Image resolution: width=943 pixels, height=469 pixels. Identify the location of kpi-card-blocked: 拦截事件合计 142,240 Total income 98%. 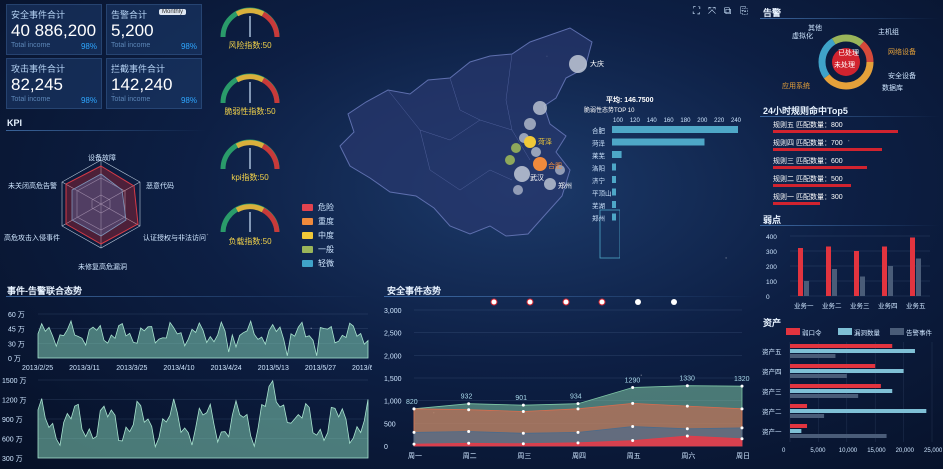
(154, 83).